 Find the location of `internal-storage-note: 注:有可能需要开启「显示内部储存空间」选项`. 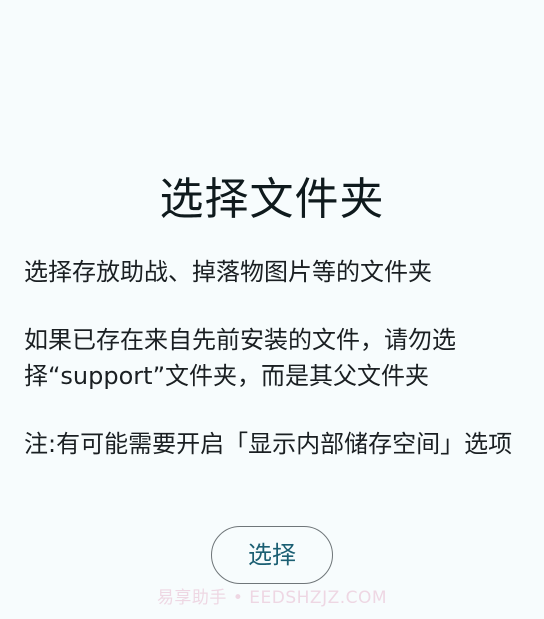

internal-storage-note: 注:有可能需要开启「显示内部储存空间」选项 is located at coordinates (268, 444).